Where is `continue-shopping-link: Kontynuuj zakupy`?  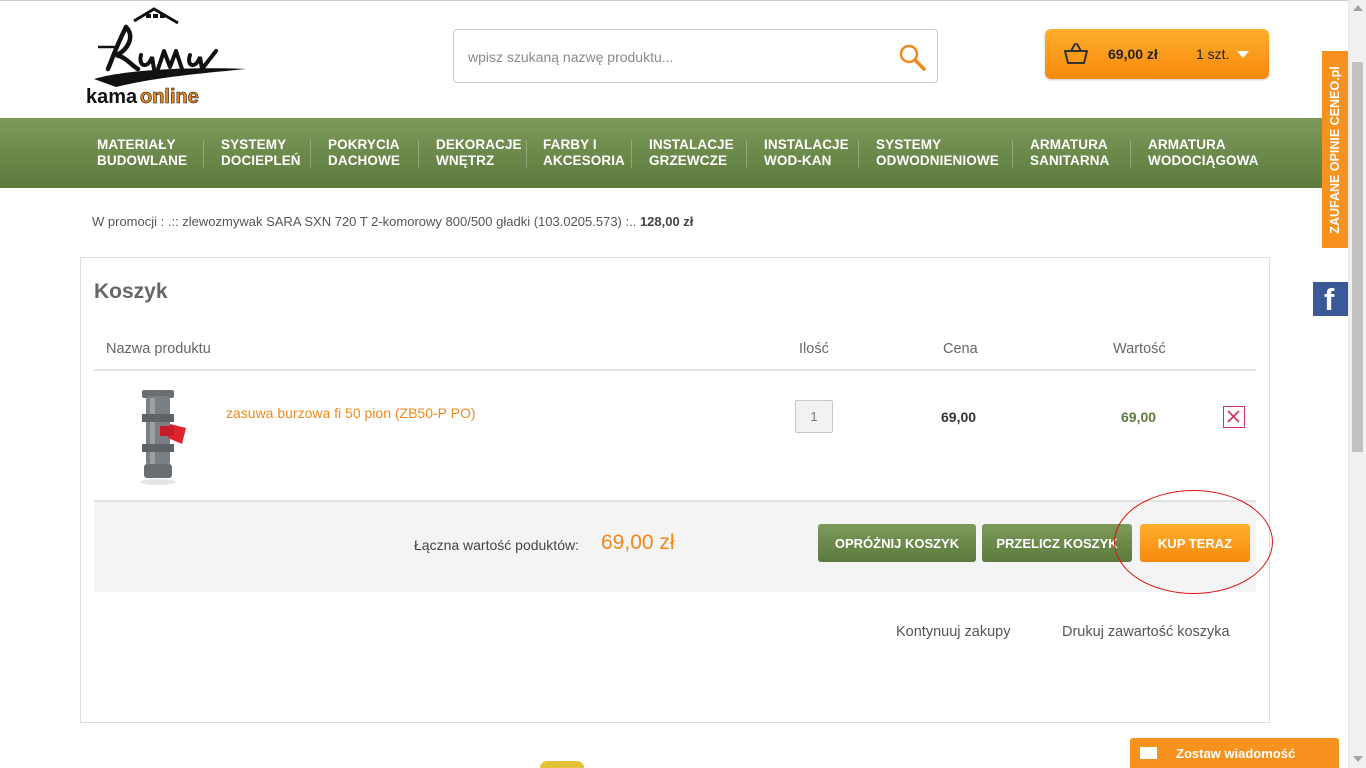
continue-shopping-link: Kontynuuj zakupy is located at coordinates (953, 632).